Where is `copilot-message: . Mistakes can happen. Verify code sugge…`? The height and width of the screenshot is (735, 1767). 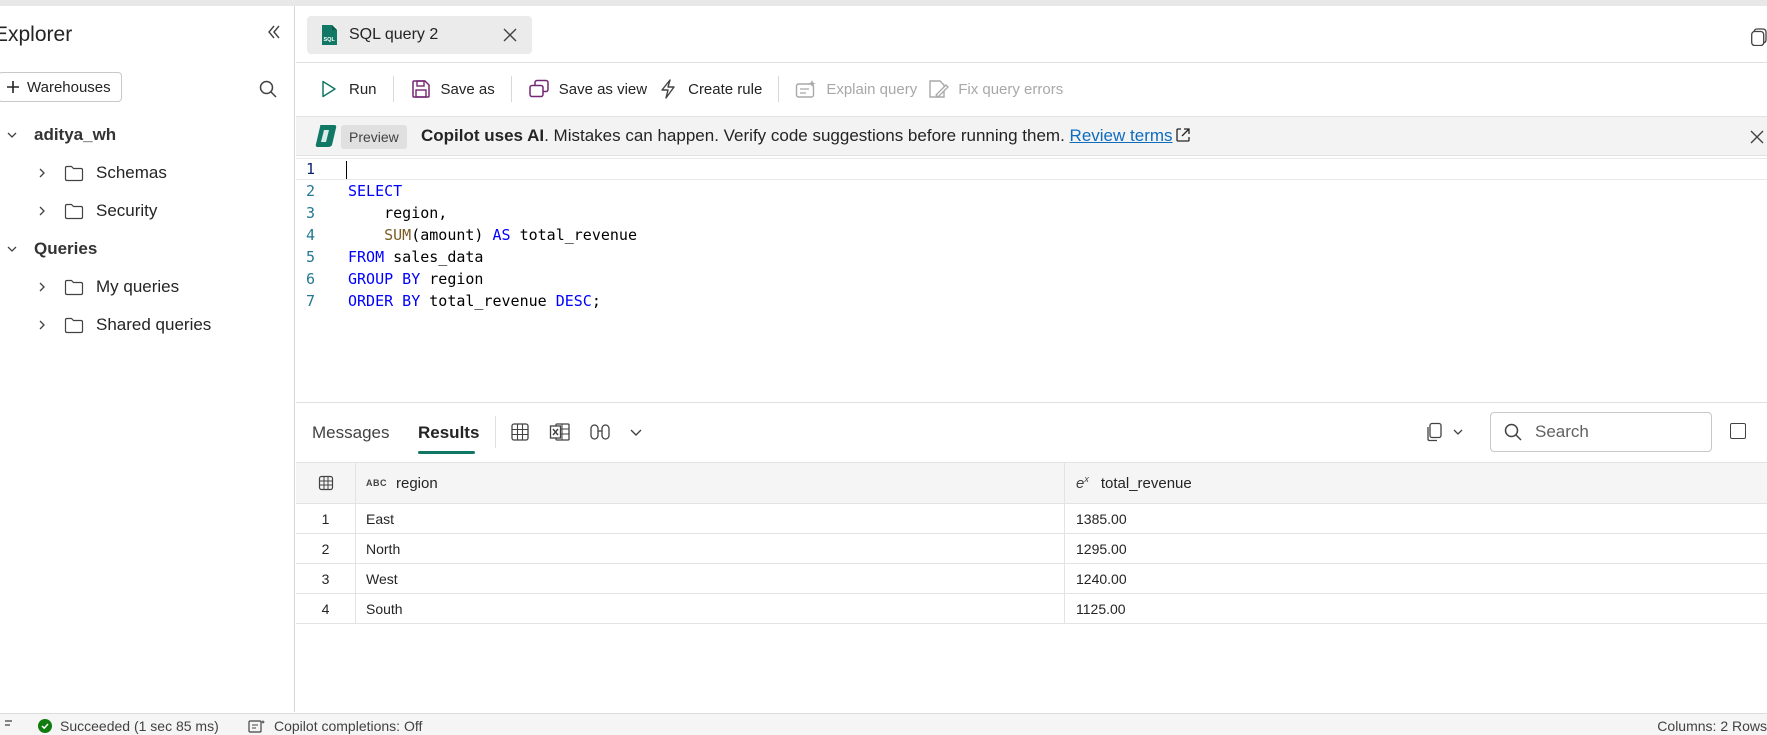 copilot-message: . Mistakes can happen. Verify code sugge… is located at coordinates (807, 135).